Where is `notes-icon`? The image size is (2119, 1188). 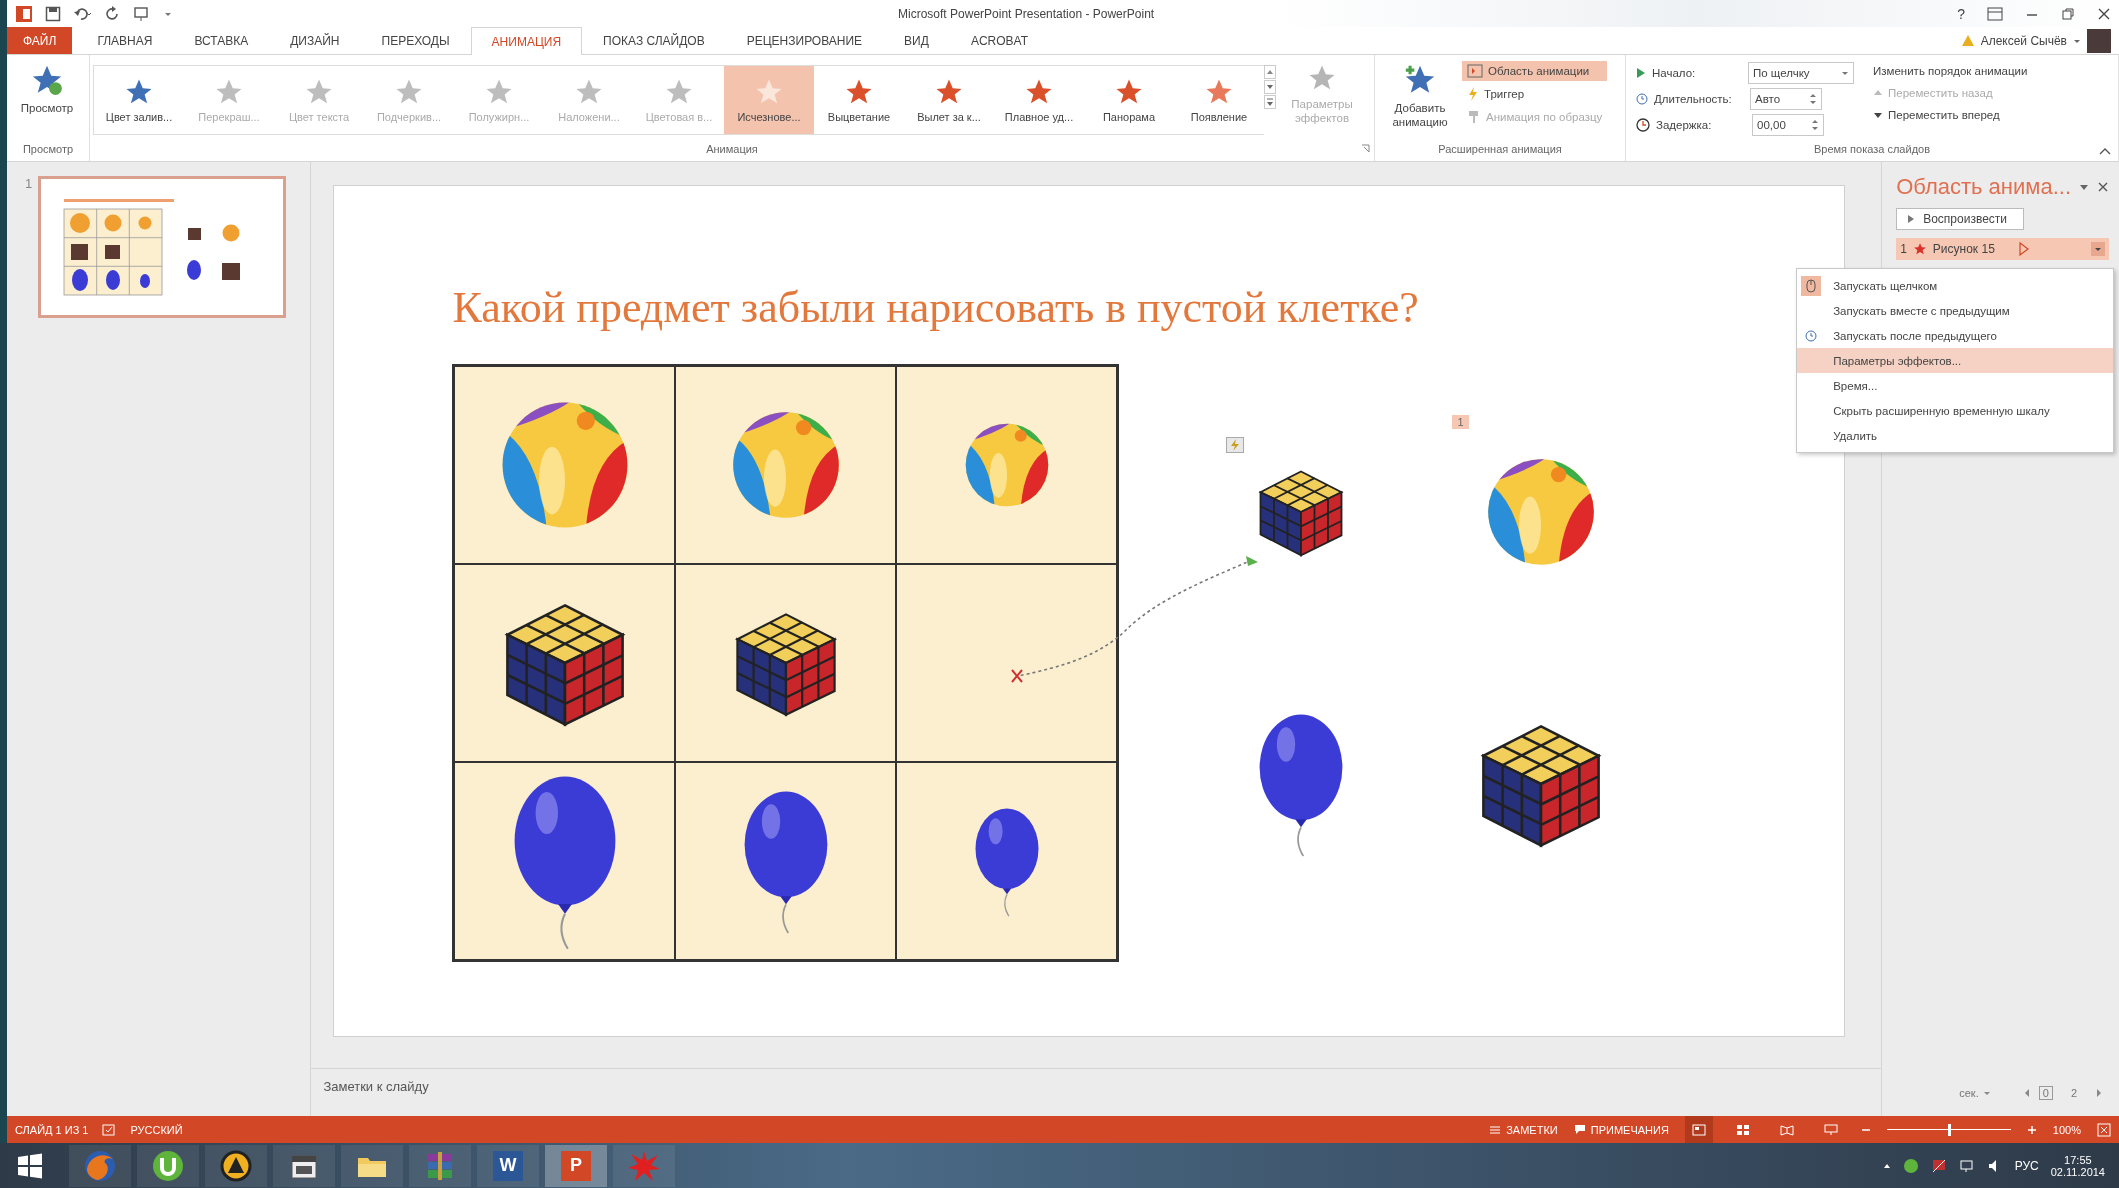
notes-icon is located at coordinates (1495, 1129).